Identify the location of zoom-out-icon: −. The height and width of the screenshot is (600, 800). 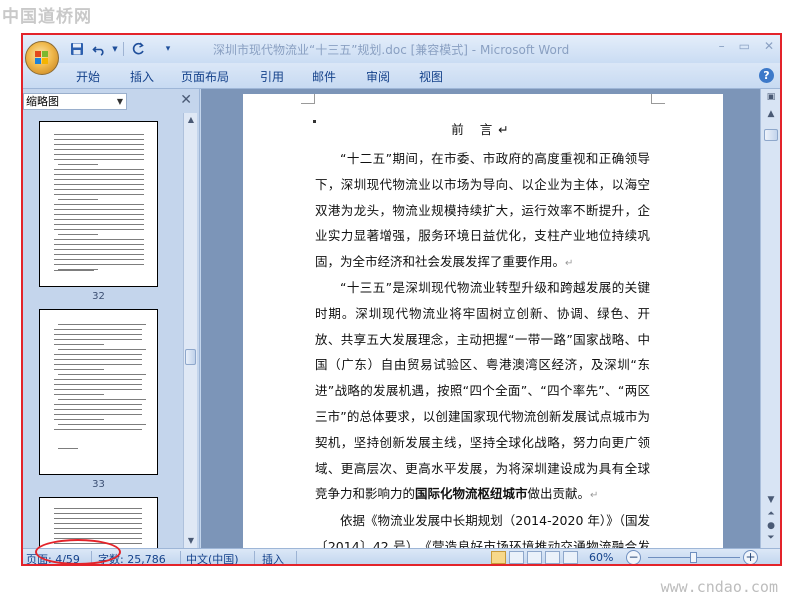
(633, 557).